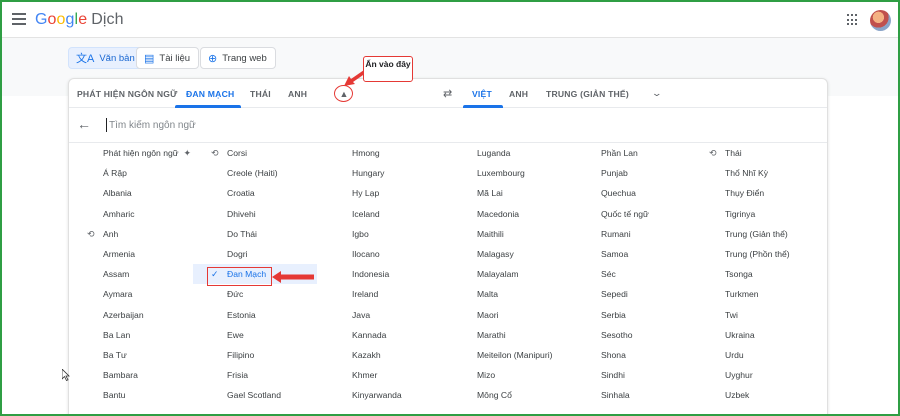 The width and height of the screenshot is (900, 416). What do you see at coordinates (753, 193) in the screenshot?
I see `language-item: Thụy Điển` at bounding box center [753, 193].